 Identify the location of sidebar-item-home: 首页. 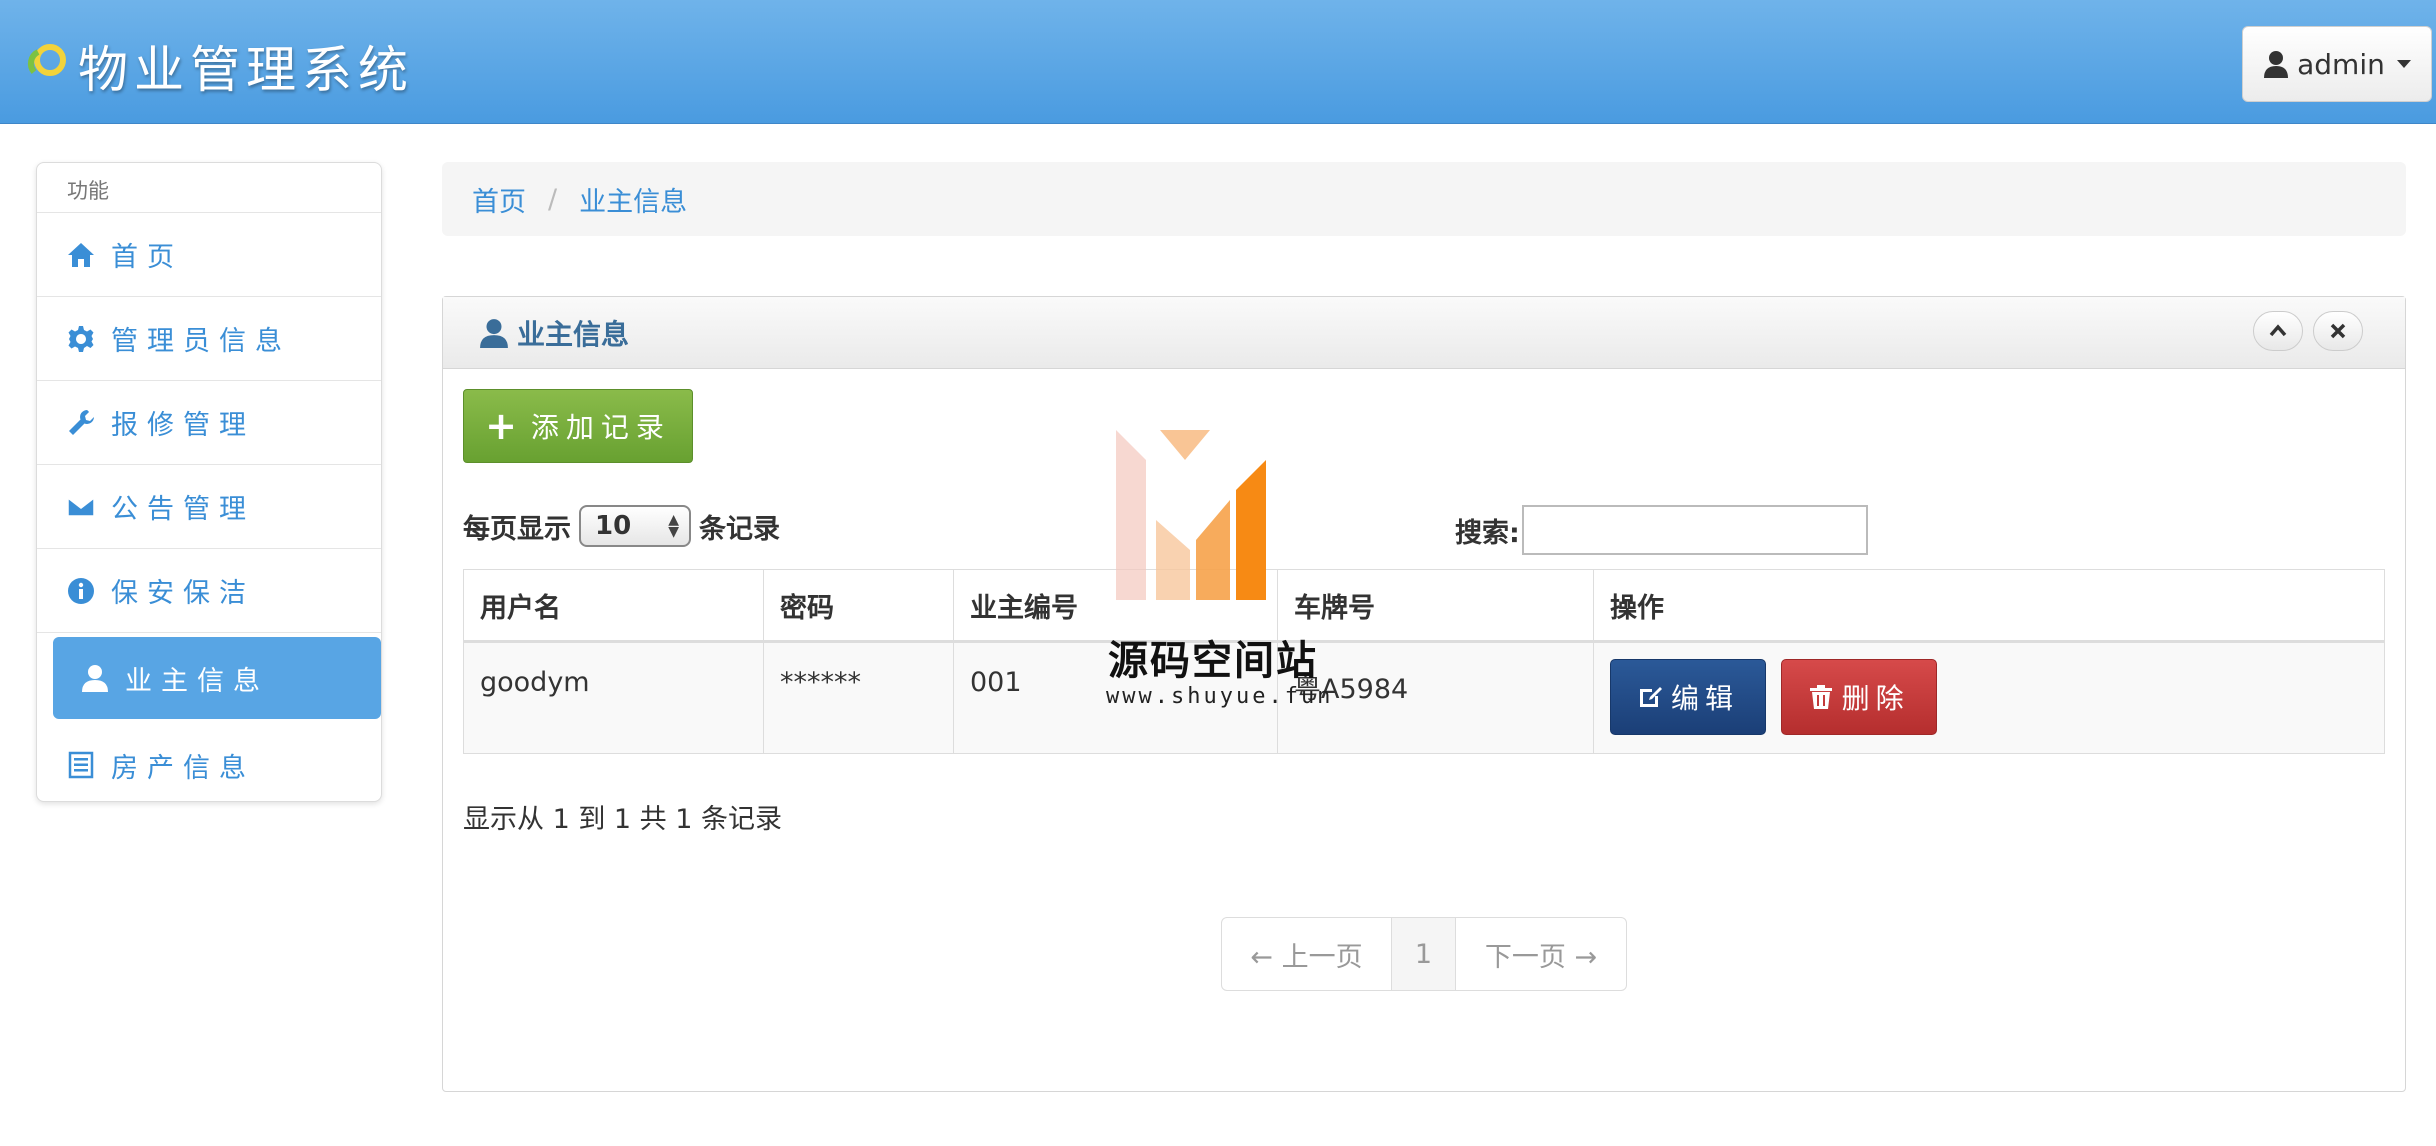
(209, 255).